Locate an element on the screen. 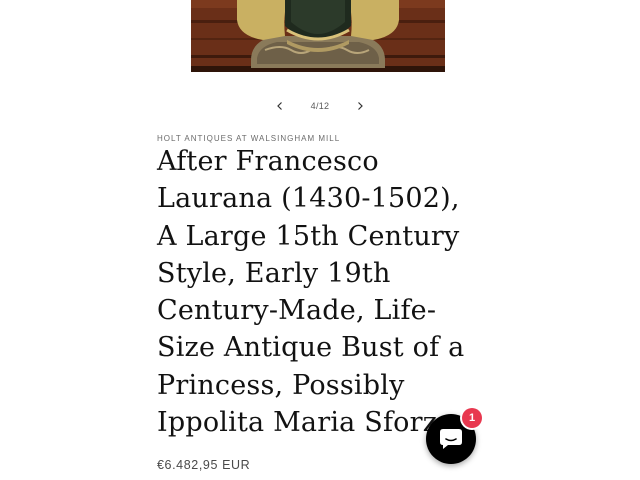 This screenshot has height=480, width=640. chevron-right-icon is located at coordinates (360, 106).